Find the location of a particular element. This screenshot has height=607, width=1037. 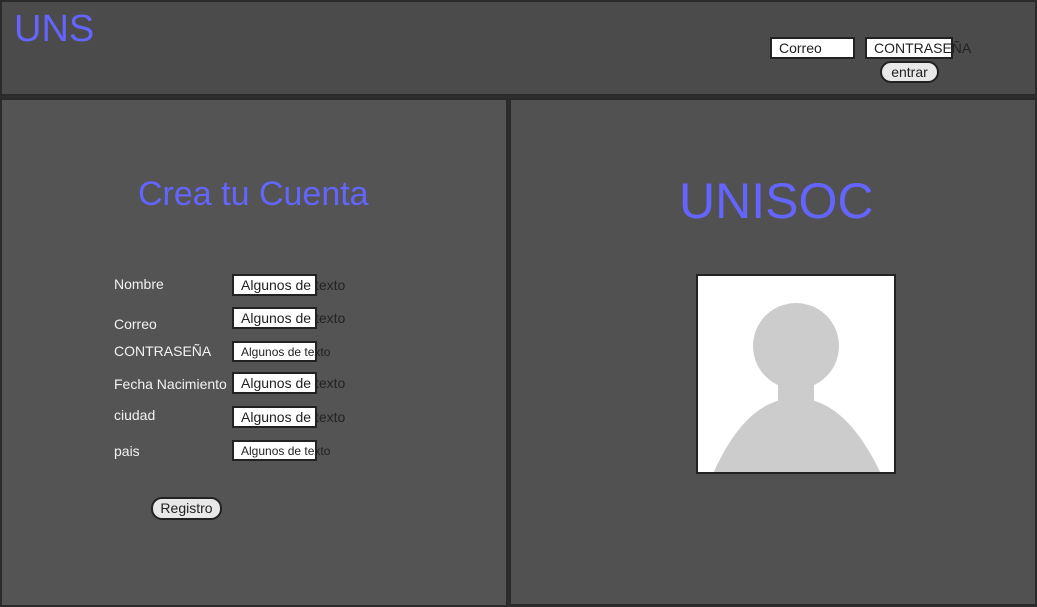

nombre-input: Algunos de texto is located at coordinates (288, 285).